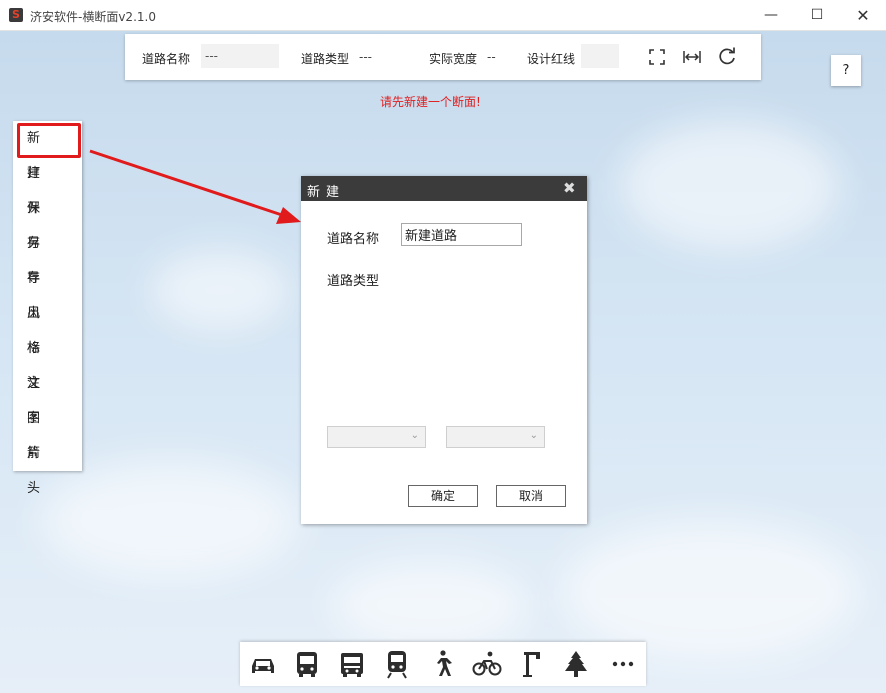 Image resolution: width=886 pixels, height=693 pixels. Describe the element at coordinates (430, 102) in the screenshot. I see `warning-message: 请先新建一个断面!` at that location.